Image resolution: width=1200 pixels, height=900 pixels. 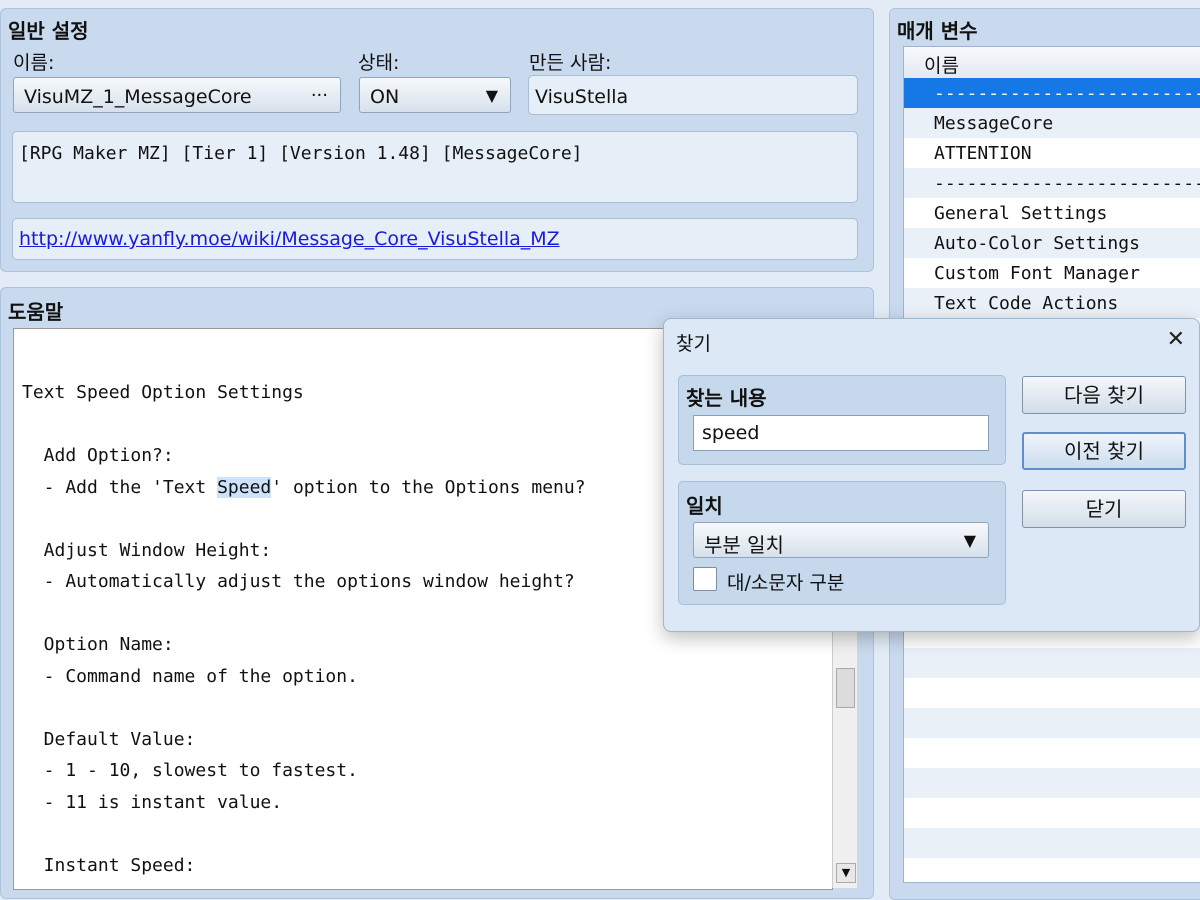 I want to click on params-heading: 매개 변수, so click(x=937, y=31).